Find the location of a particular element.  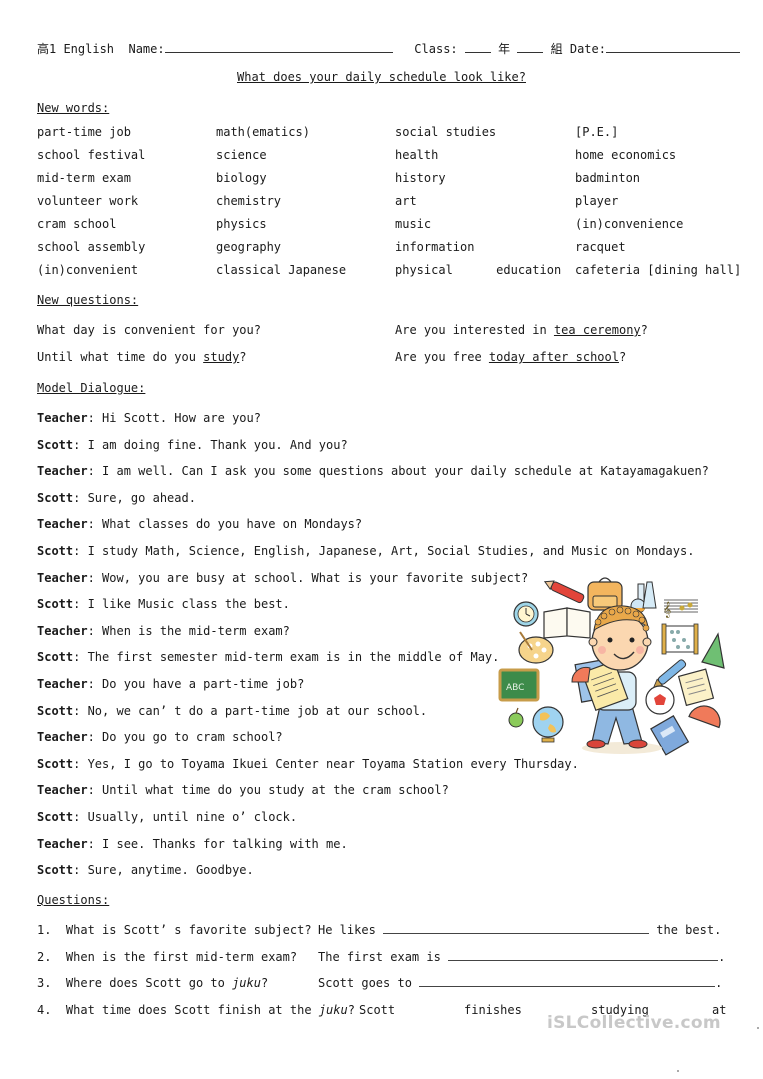

header-row: 高1 English Name: Class: 年 組 Date: is located at coordinates (388, 48).